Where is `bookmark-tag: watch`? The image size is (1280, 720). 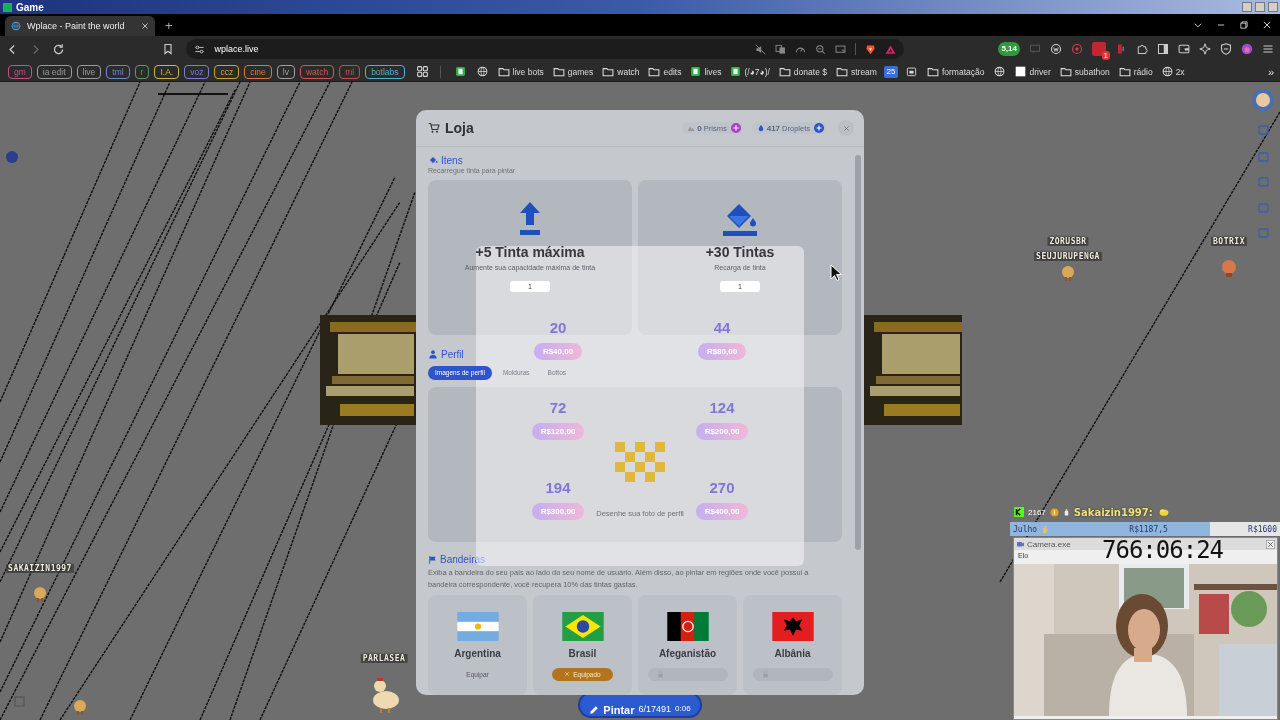
bookmark-tag: watch is located at coordinates (317, 71).